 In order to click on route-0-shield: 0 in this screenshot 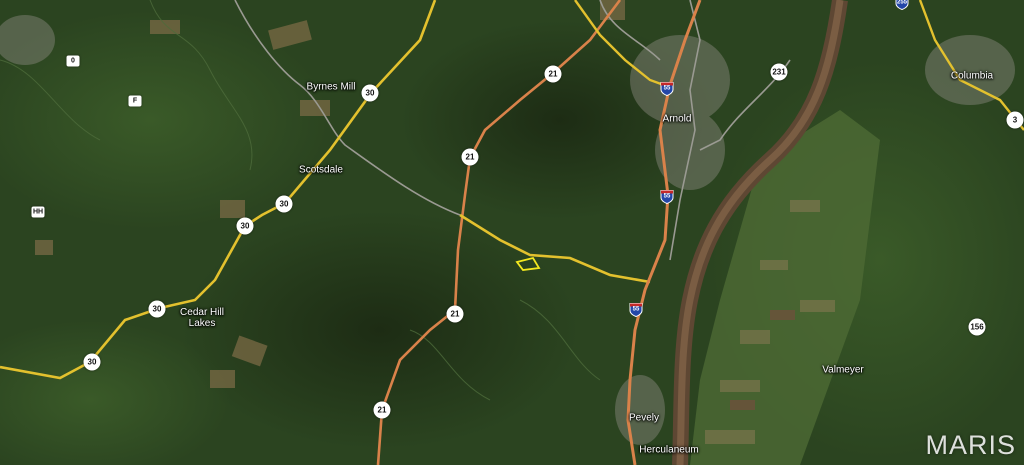, I will do `click(73, 61)`.